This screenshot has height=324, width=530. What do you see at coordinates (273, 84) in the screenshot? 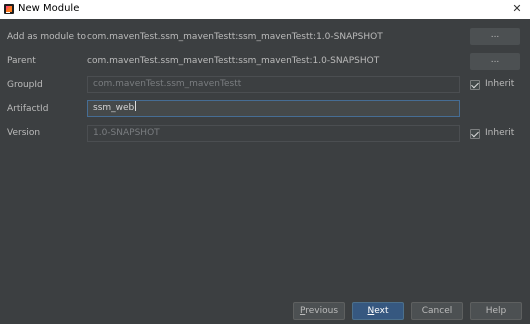
I see `groupid-field: com.mavenTest.ssm_mavenTestt` at bounding box center [273, 84].